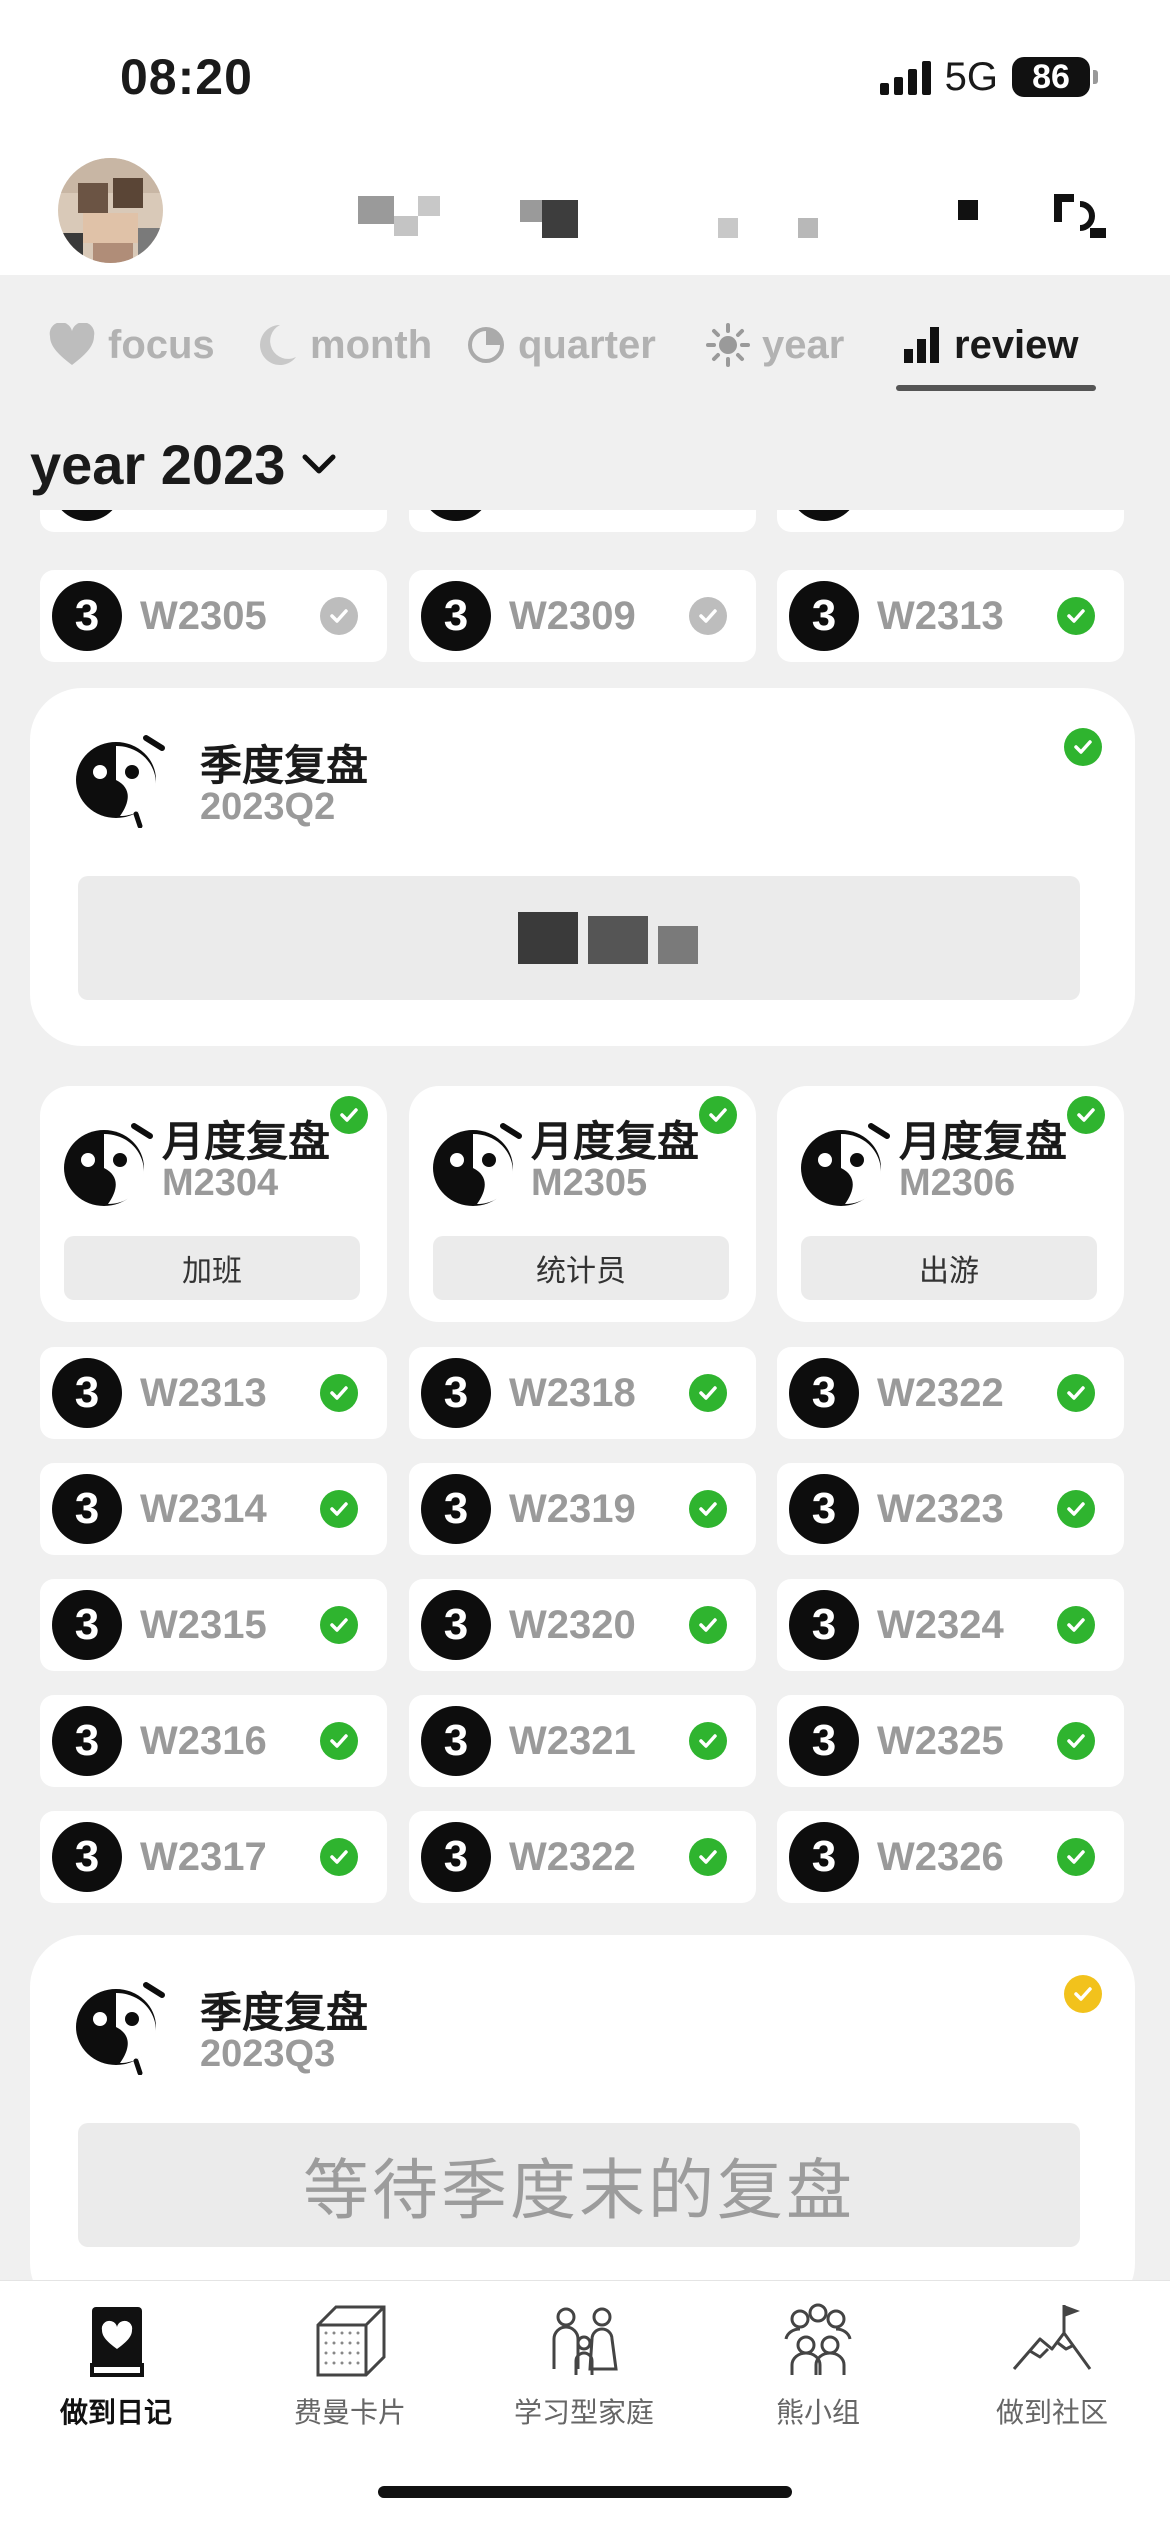 Image resolution: width=1170 pixels, height=2532 pixels. I want to click on family-icon, so click(585, 2341).